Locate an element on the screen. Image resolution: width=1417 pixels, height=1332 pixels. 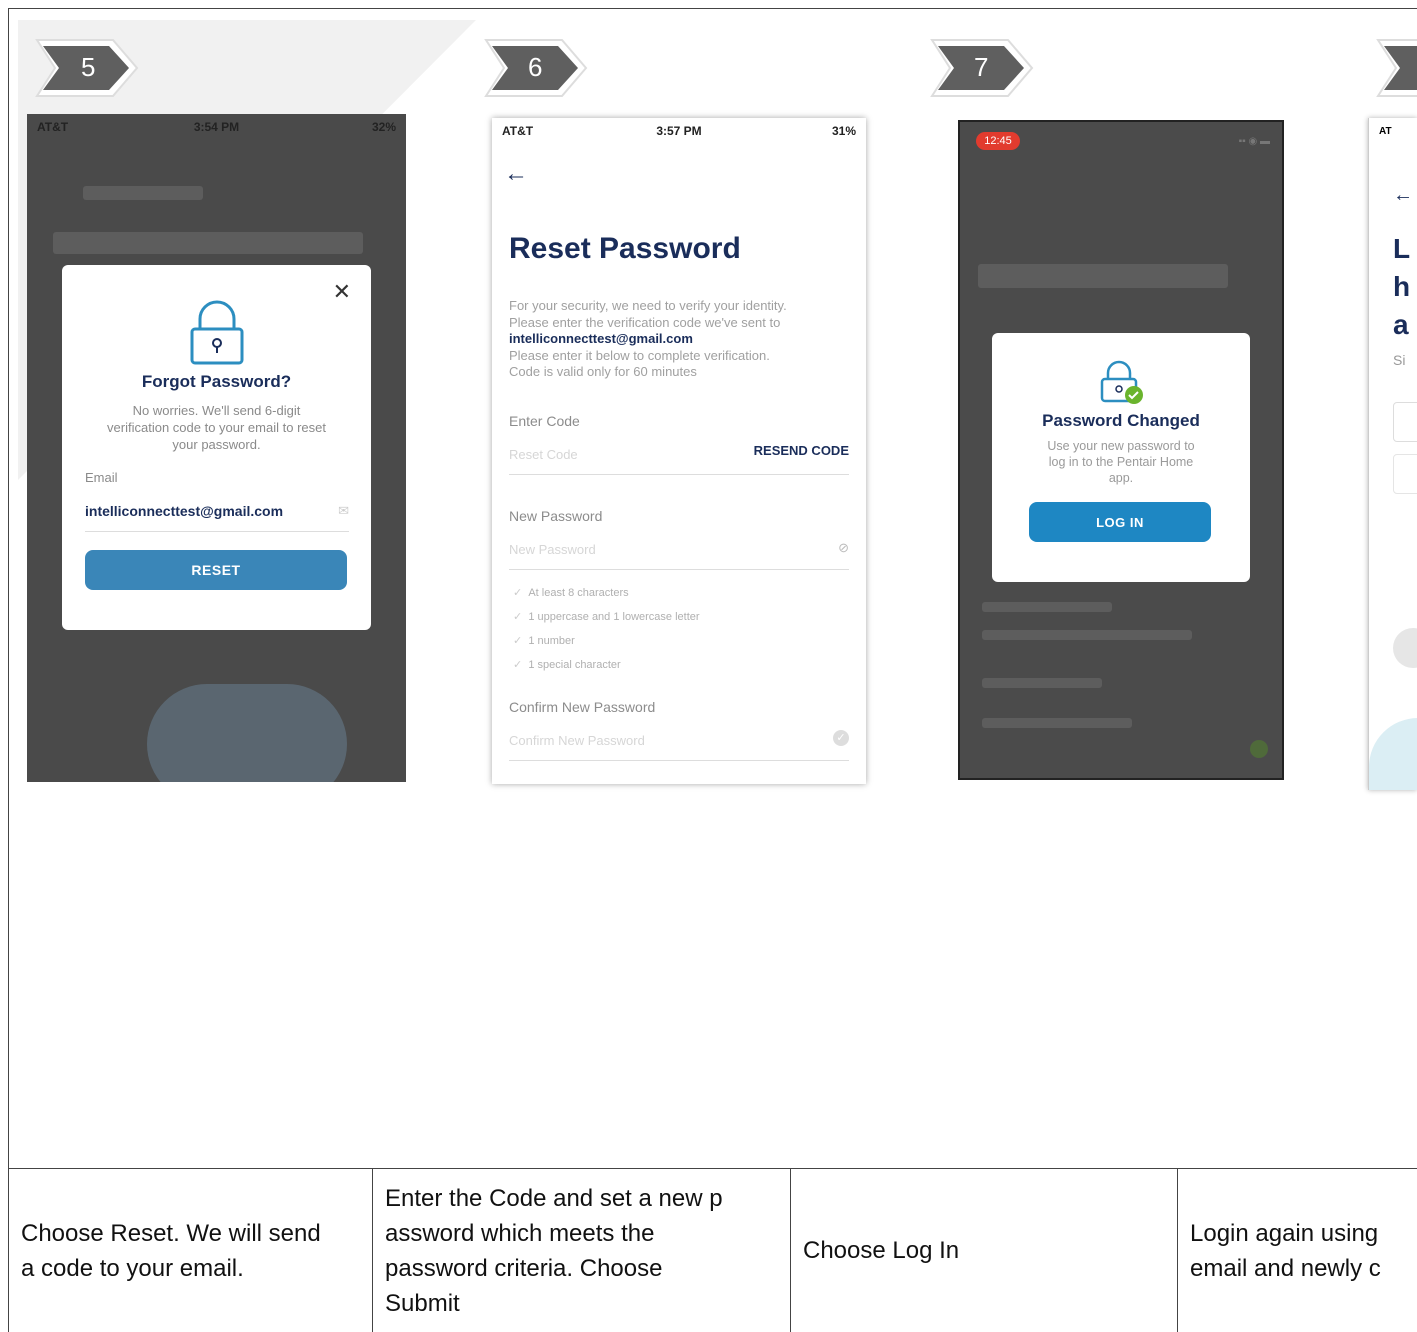
confirm-password-label: Confirm New Password is located at coordinates (582, 707).